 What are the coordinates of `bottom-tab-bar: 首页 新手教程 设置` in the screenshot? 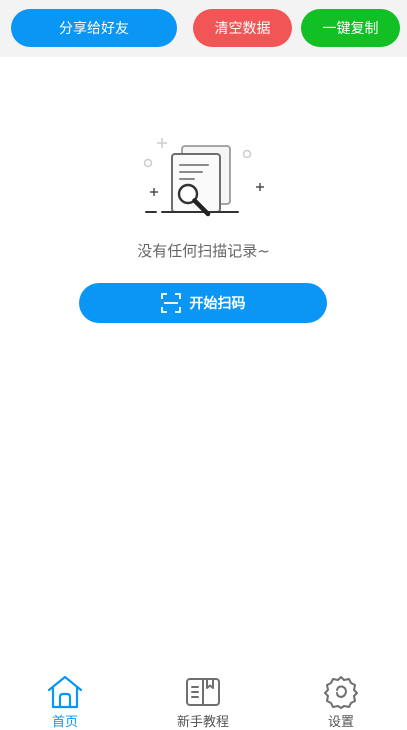 It's located at (203, 698).